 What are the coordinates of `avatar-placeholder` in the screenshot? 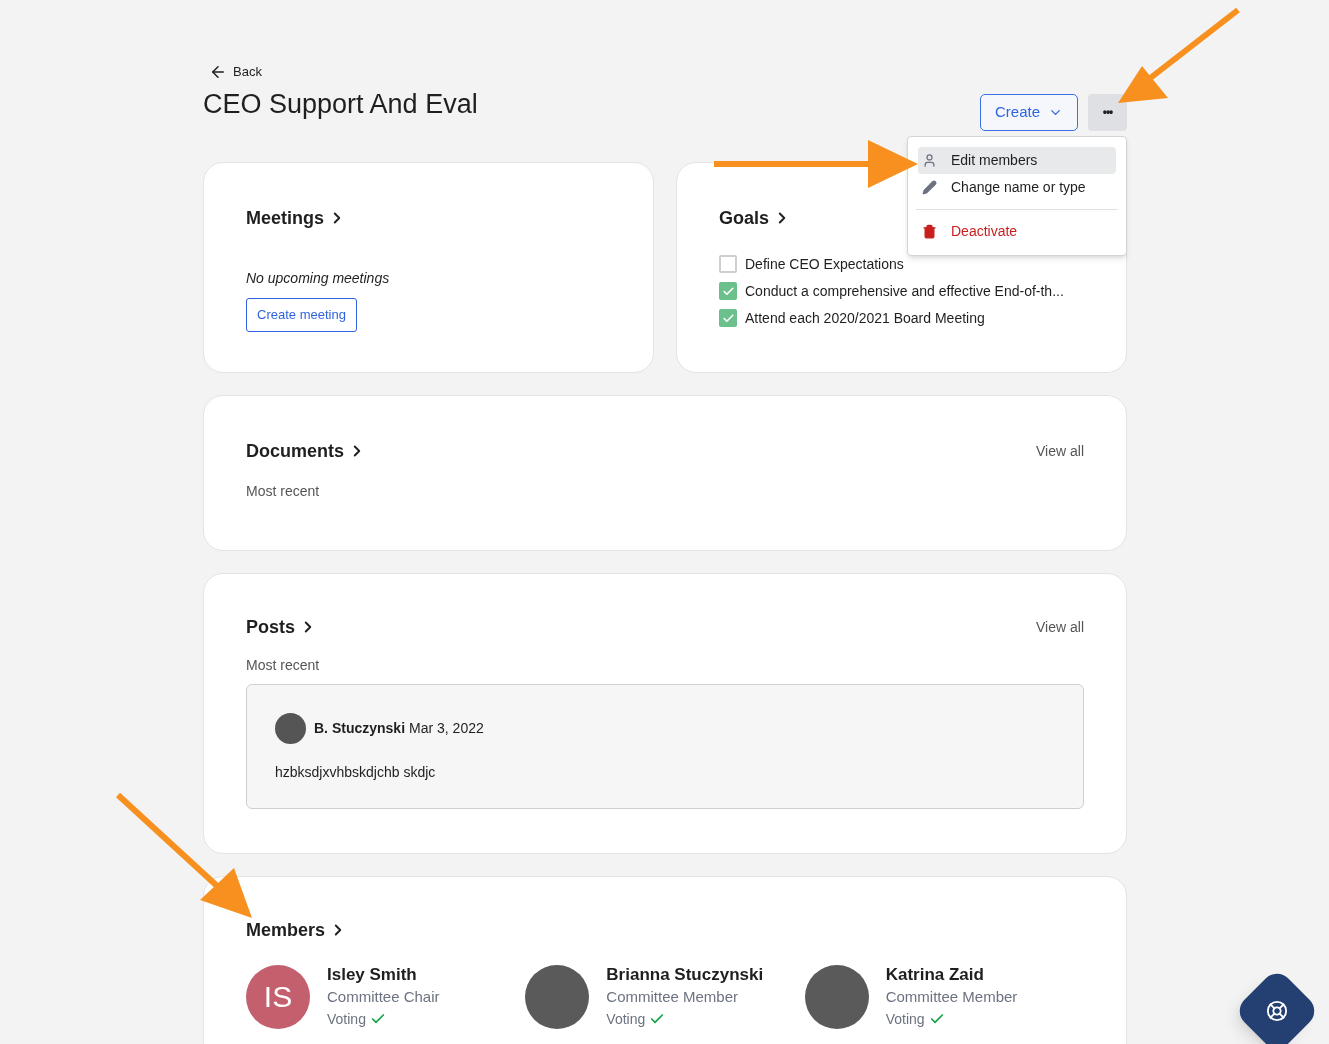 It's located at (290, 728).